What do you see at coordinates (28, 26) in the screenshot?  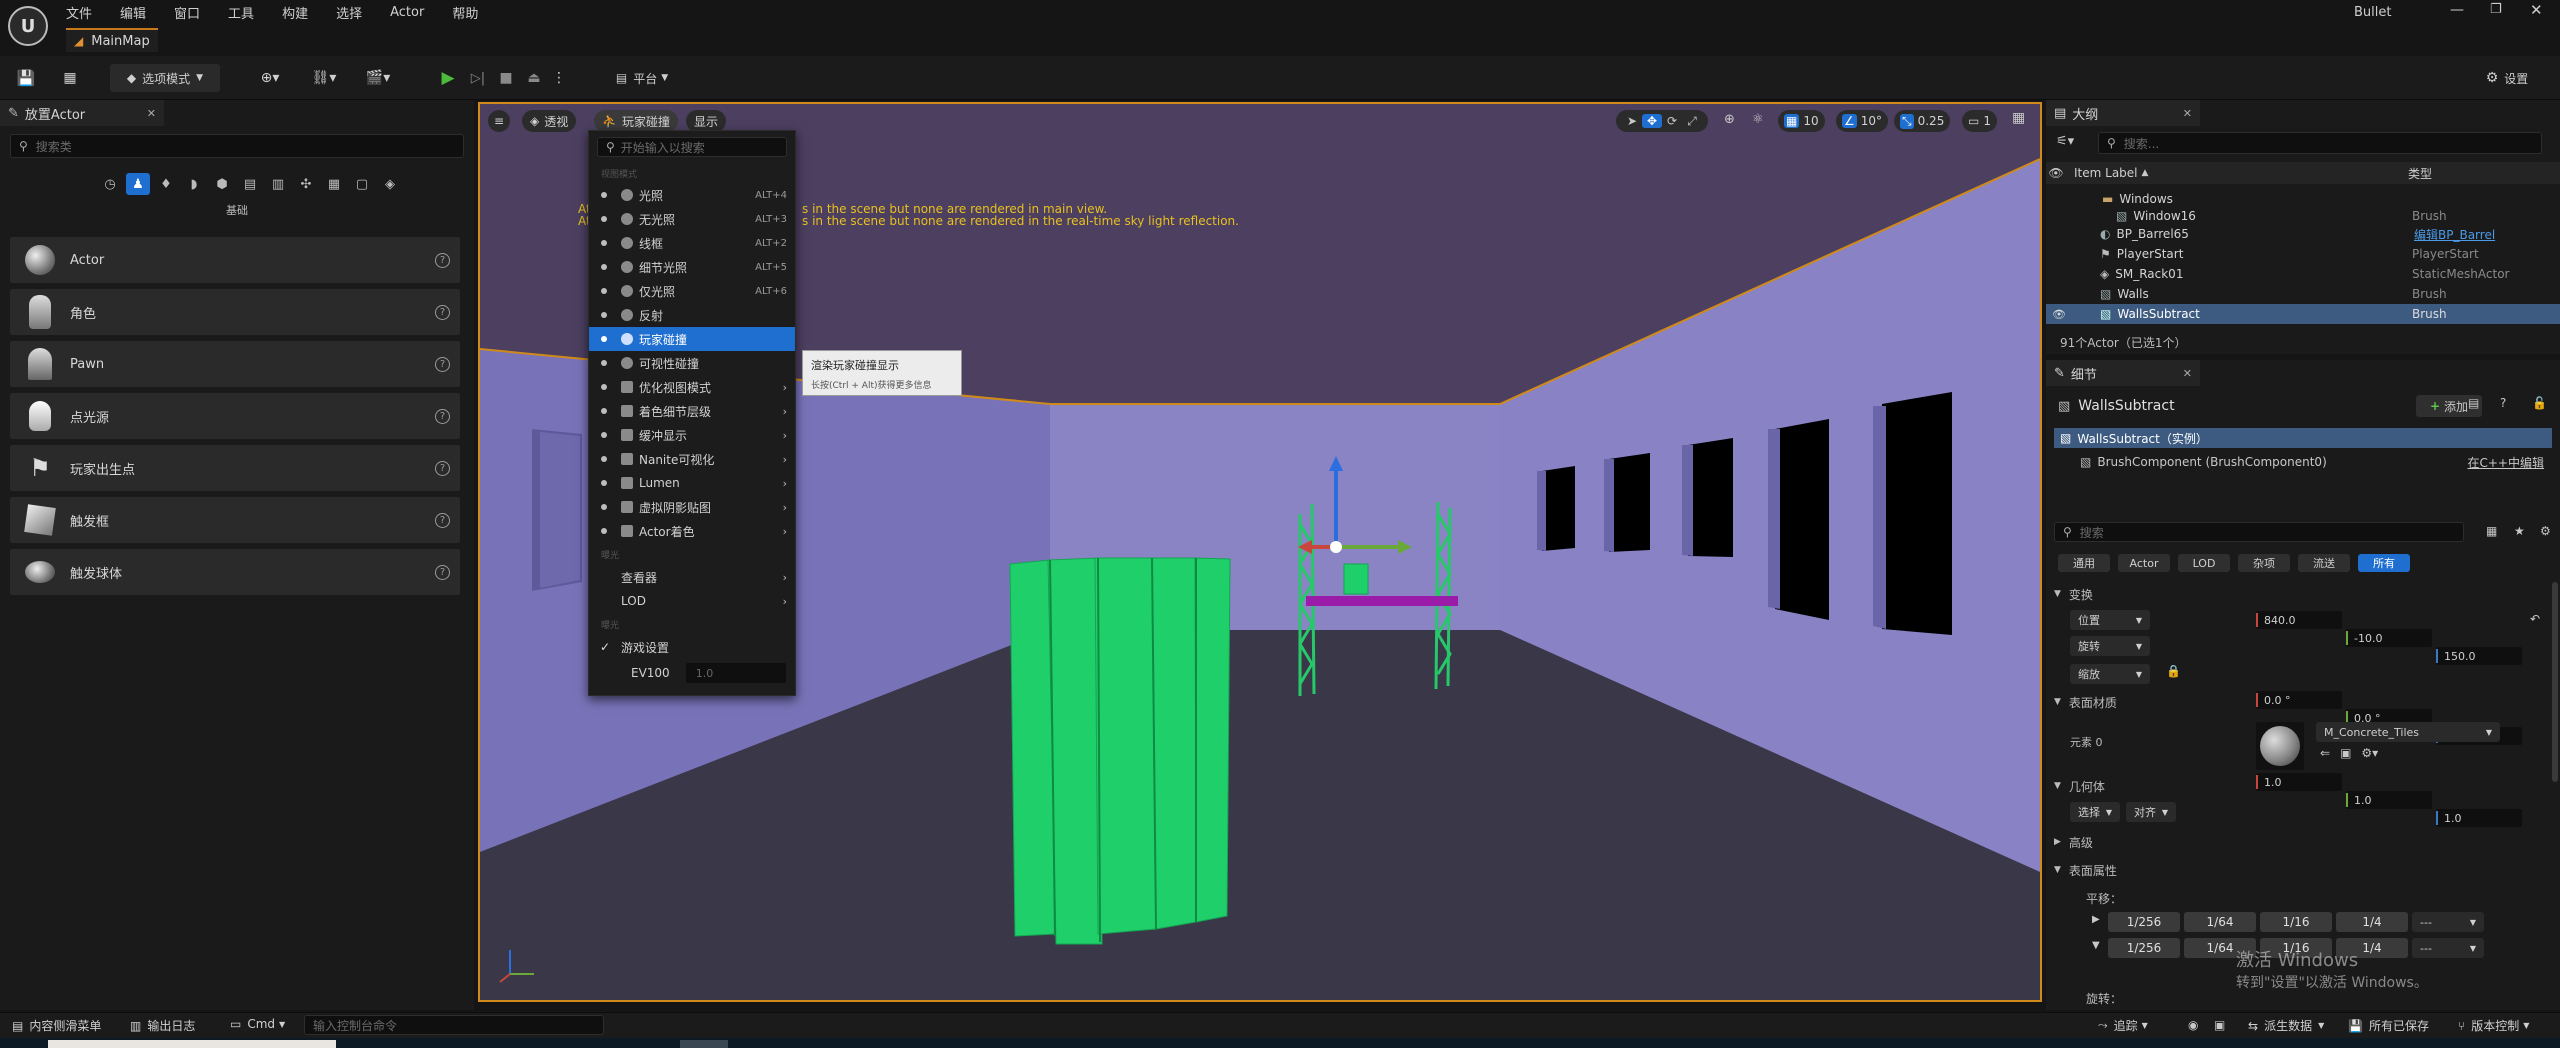 I see `unreal-logo-icon: U` at bounding box center [28, 26].